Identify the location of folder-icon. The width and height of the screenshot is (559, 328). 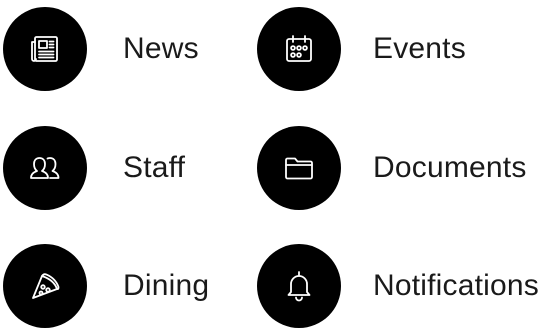
(299, 168).